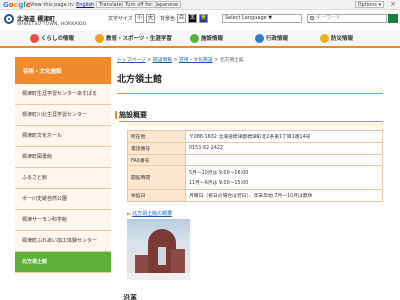  Describe the element at coordinates (99, 38) in the screenshot. I see `education-icon` at that location.